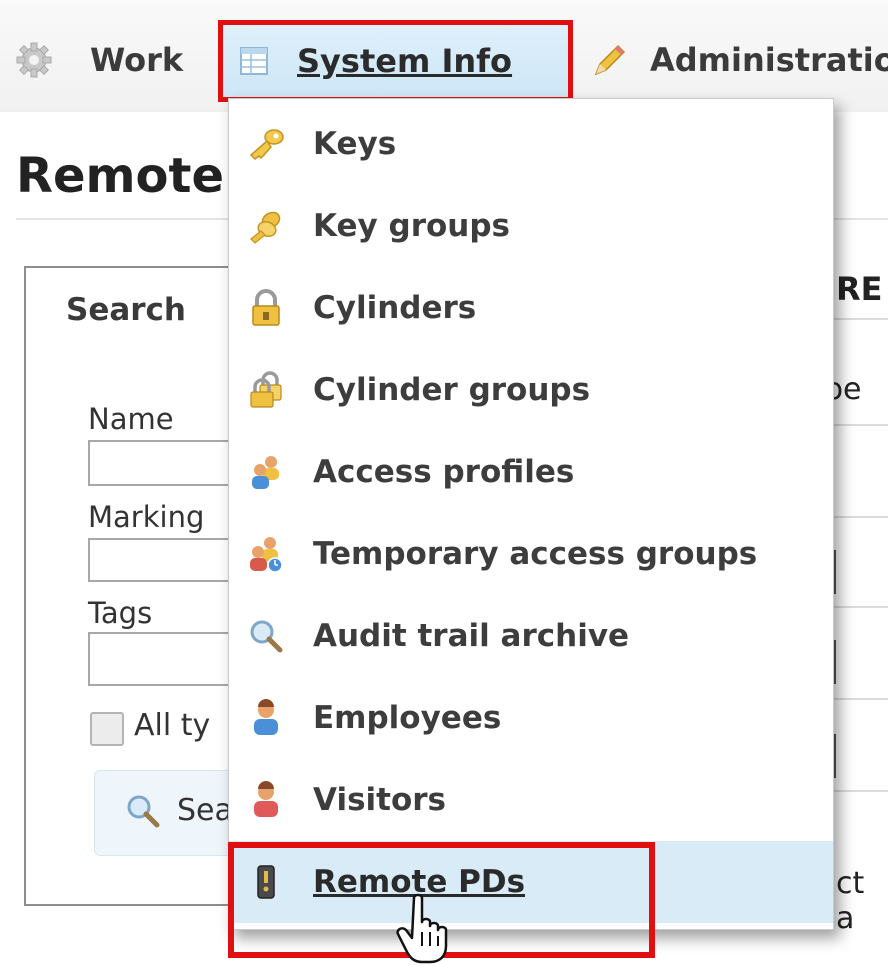  What do you see at coordinates (531, 882) in the screenshot?
I see `menu-item-remote-pds: Remote PDs` at bounding box center [531, 882].